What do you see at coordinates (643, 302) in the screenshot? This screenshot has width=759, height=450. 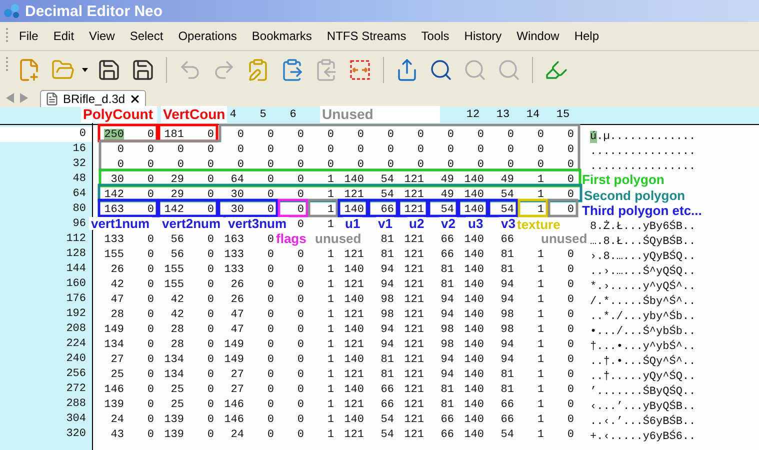 I see `text-preview: /.*.....Śby^Ś^..` at bounding box center [643, 302].